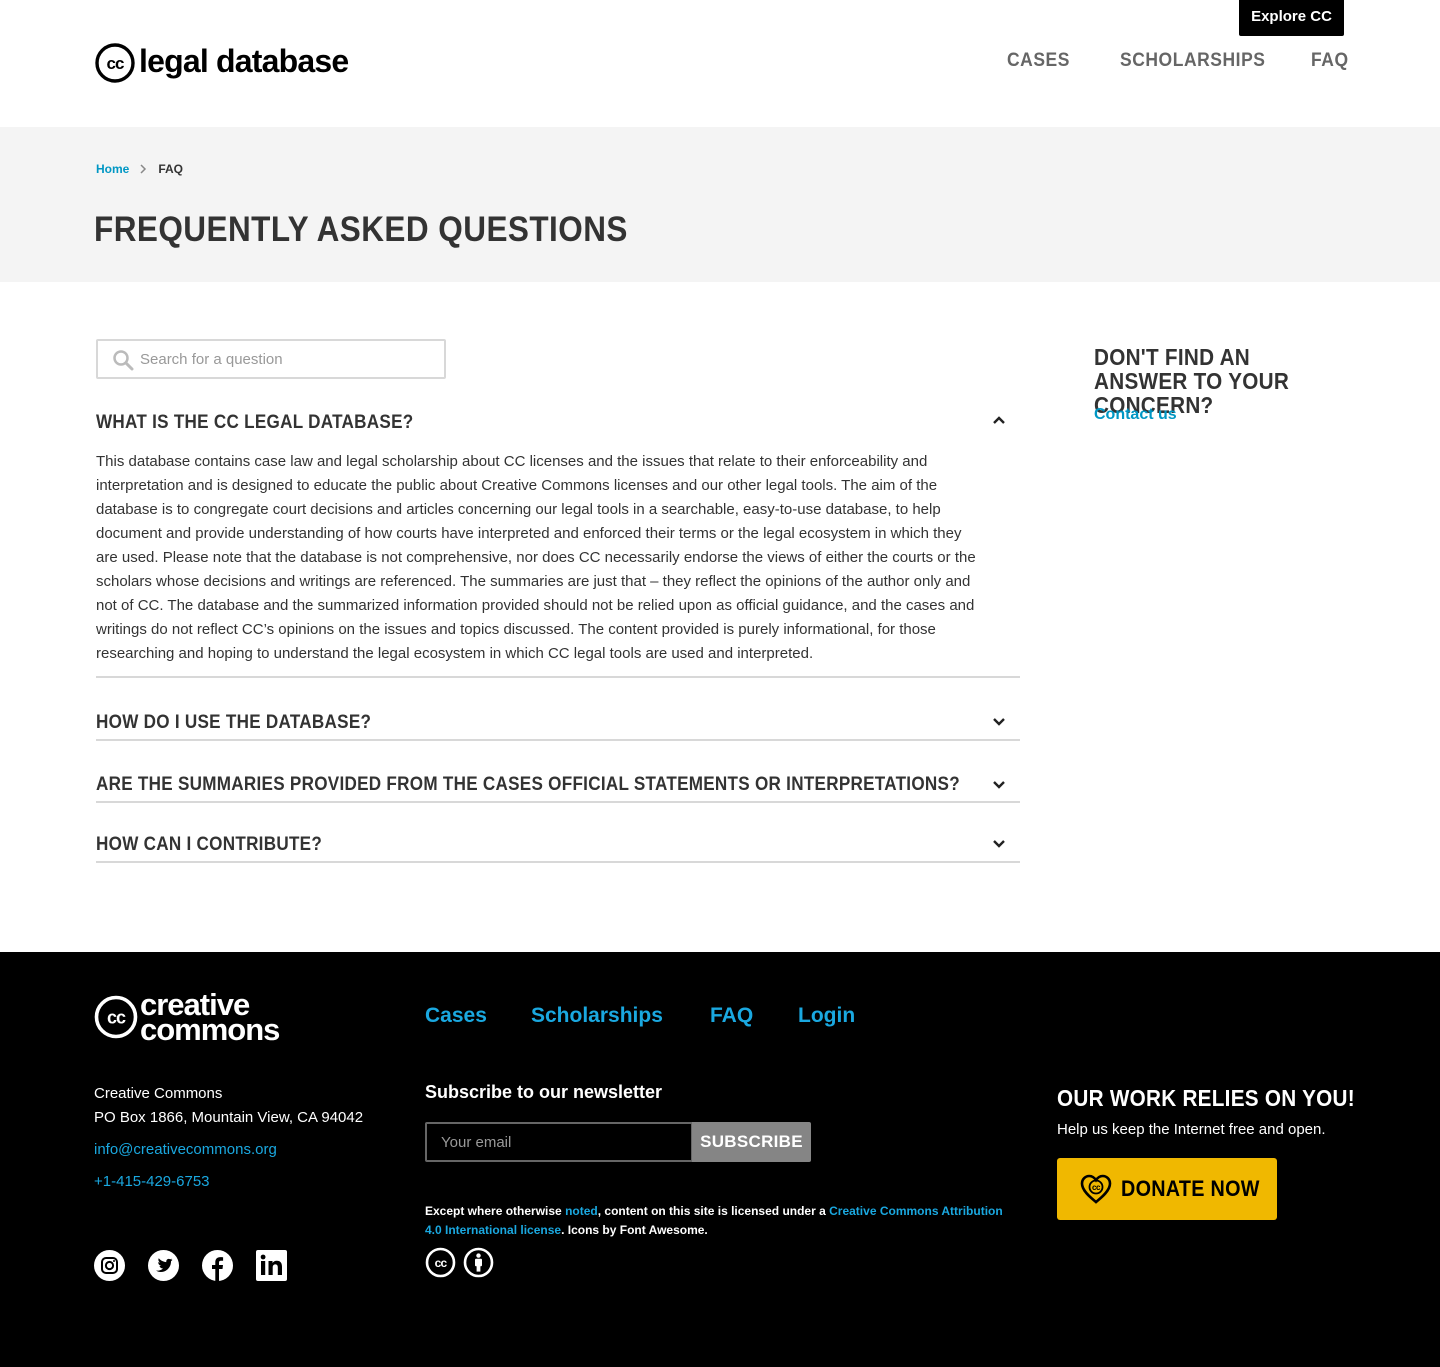  Describe the element at coordinates (1191, 1129) in the screenshot. I see `donate-subtitle: Help us keep the Internet free and open.` at that location.